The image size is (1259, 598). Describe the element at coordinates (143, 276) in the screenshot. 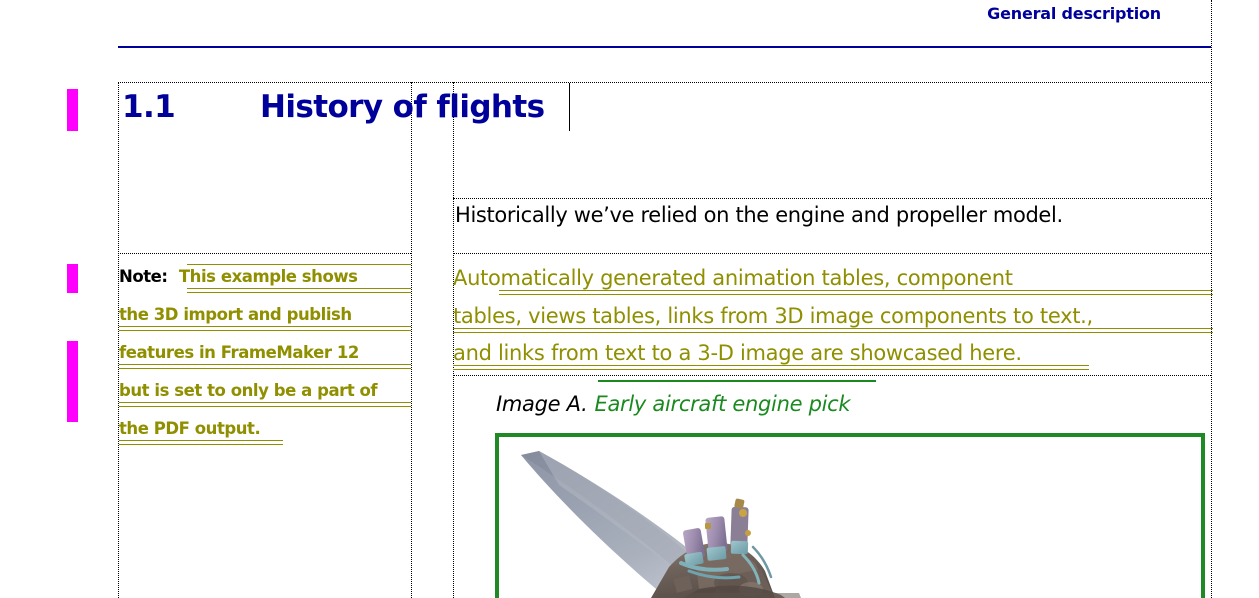

I see `note-label: Note:` at that location.